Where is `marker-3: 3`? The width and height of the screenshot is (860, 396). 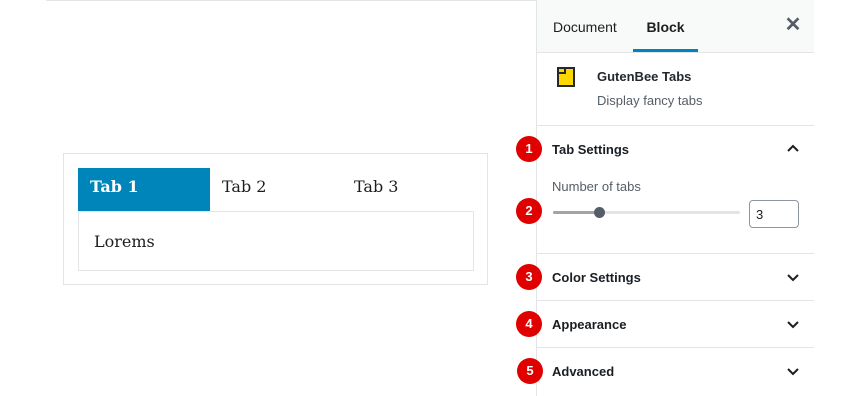 marker-3: 3 is located at coordinates (529, 277).